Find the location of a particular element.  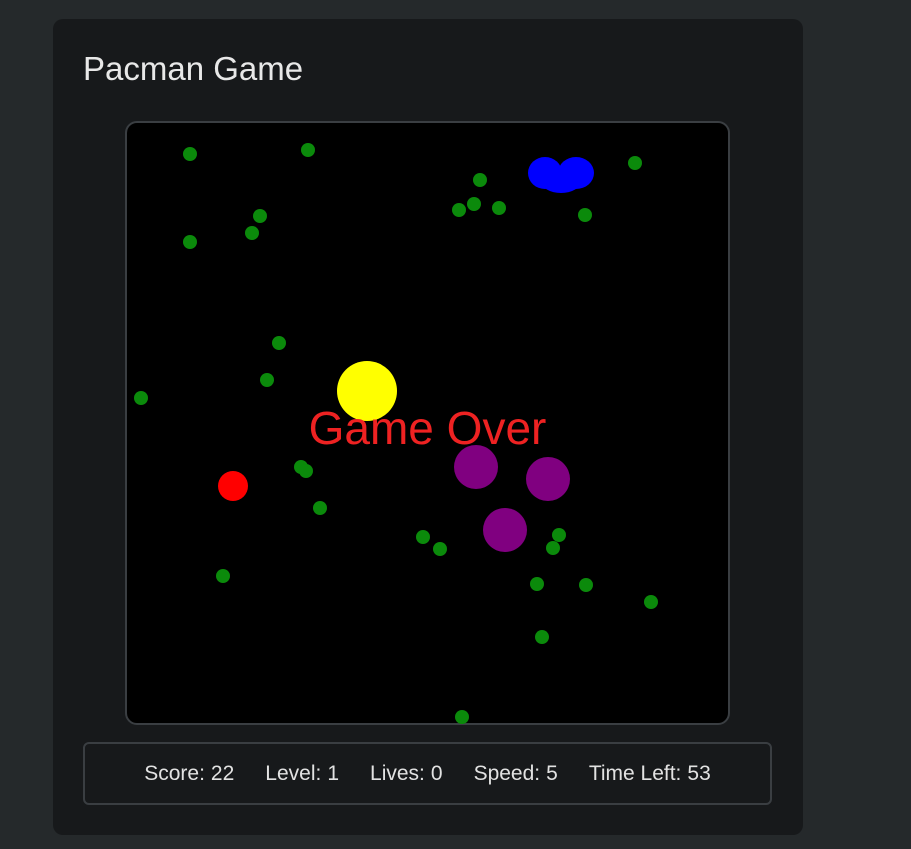

score-stat: Score: 22 is located at coordinates (189, 774).